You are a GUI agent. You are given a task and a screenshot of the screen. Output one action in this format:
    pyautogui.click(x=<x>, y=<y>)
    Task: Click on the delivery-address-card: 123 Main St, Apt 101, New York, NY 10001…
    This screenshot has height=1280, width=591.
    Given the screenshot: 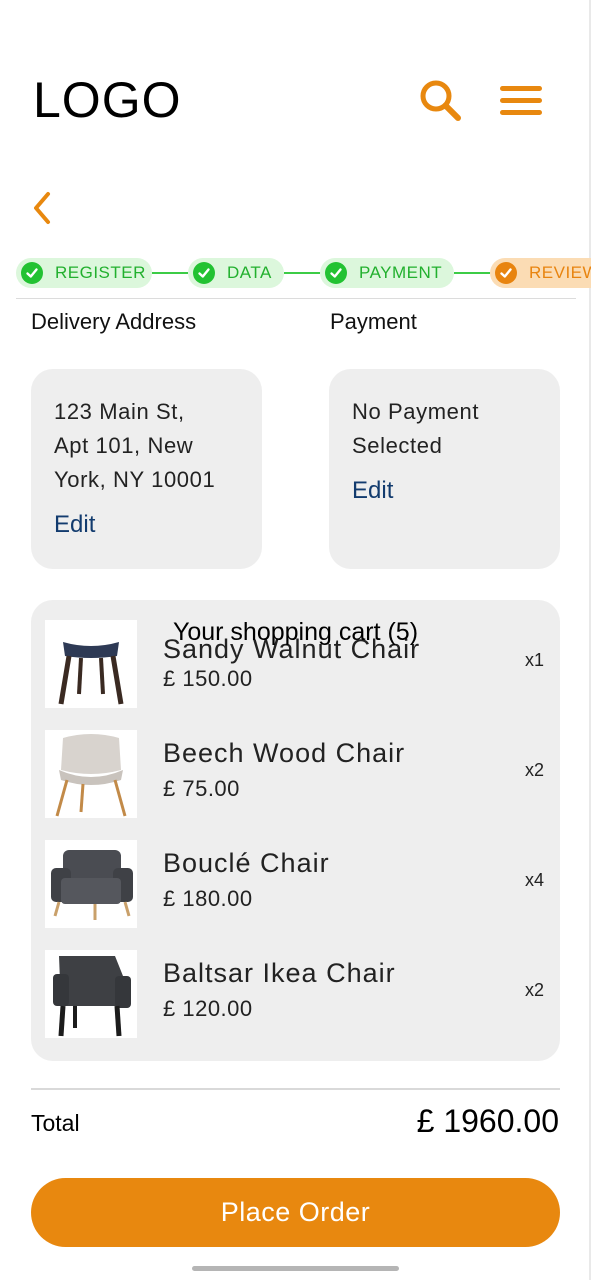 What is the action you would take?
    pyautogui.click(x=146, y=469)
    